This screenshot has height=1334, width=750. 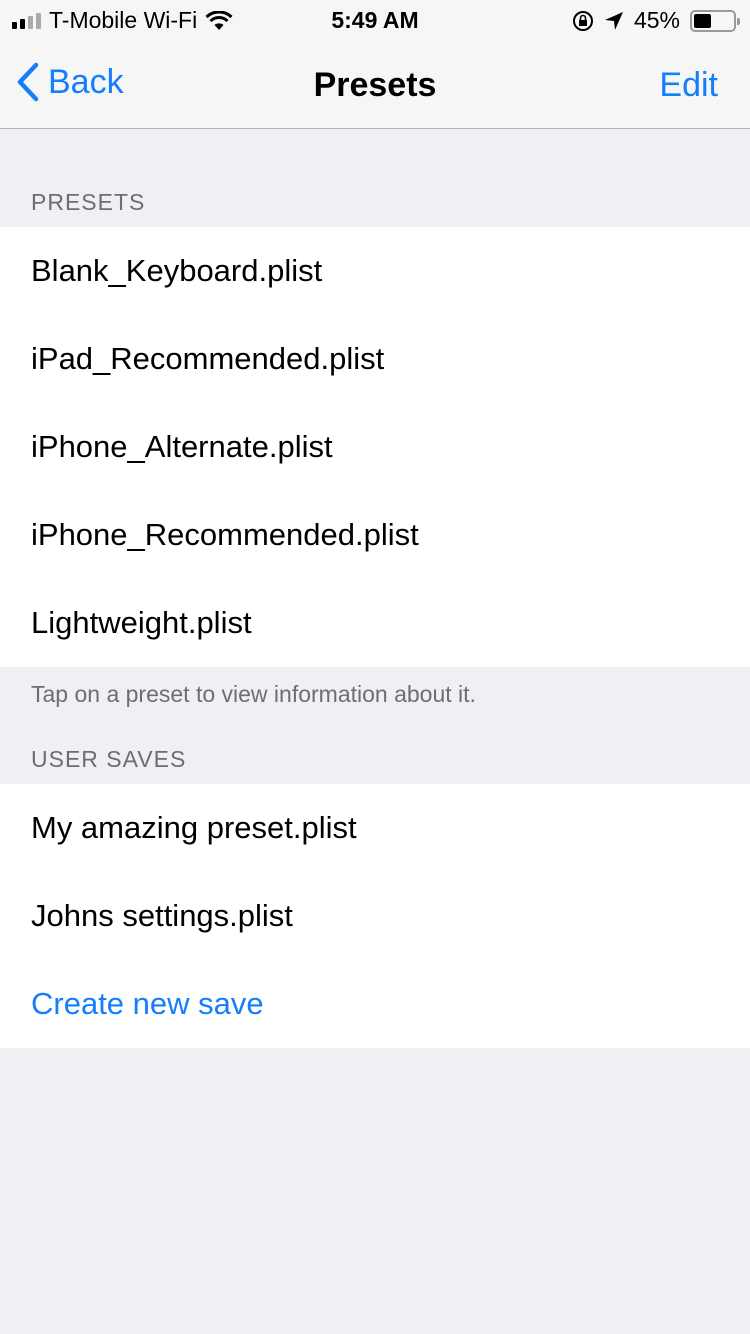 What do you see at coordinates (375, 271) in the screenshot?
I see `preset-item: Blank_Keyboard.plist` at bounding box center [375, 271].